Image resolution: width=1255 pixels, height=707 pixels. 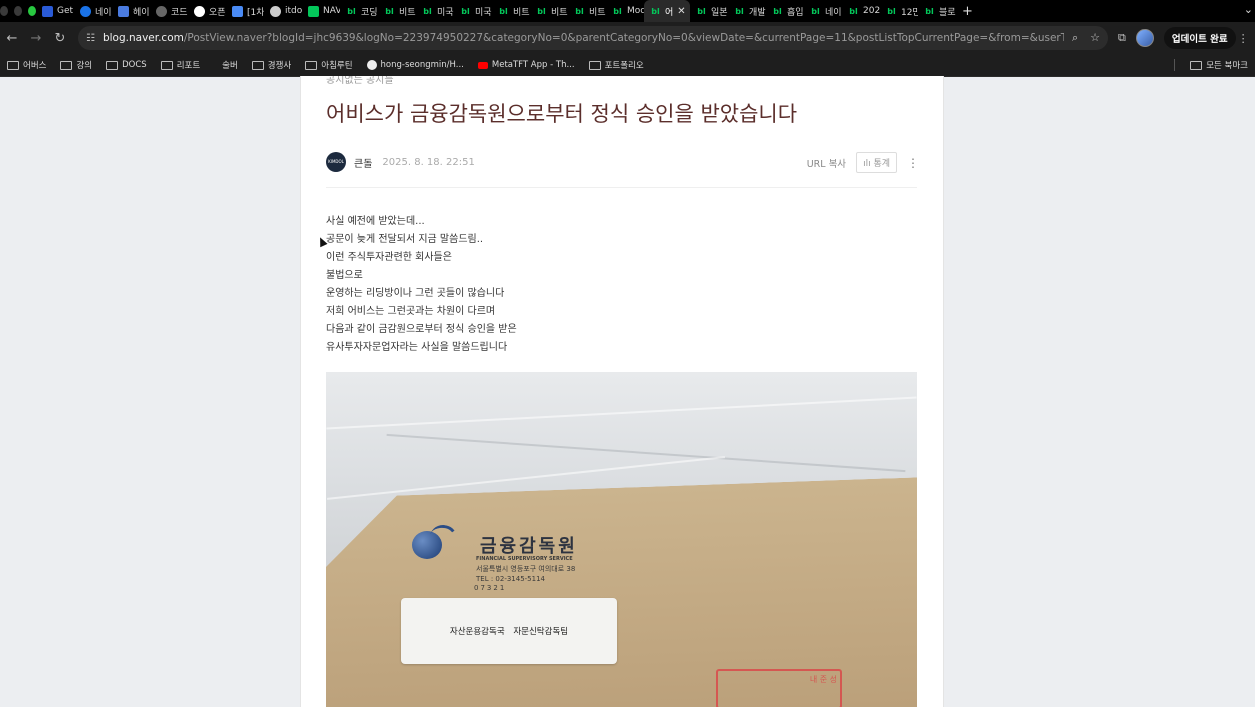 I want to click on post-body-line: 다음과 같이 금감원으로부터 정식 승인을 받은, so click(x=421, y=329).